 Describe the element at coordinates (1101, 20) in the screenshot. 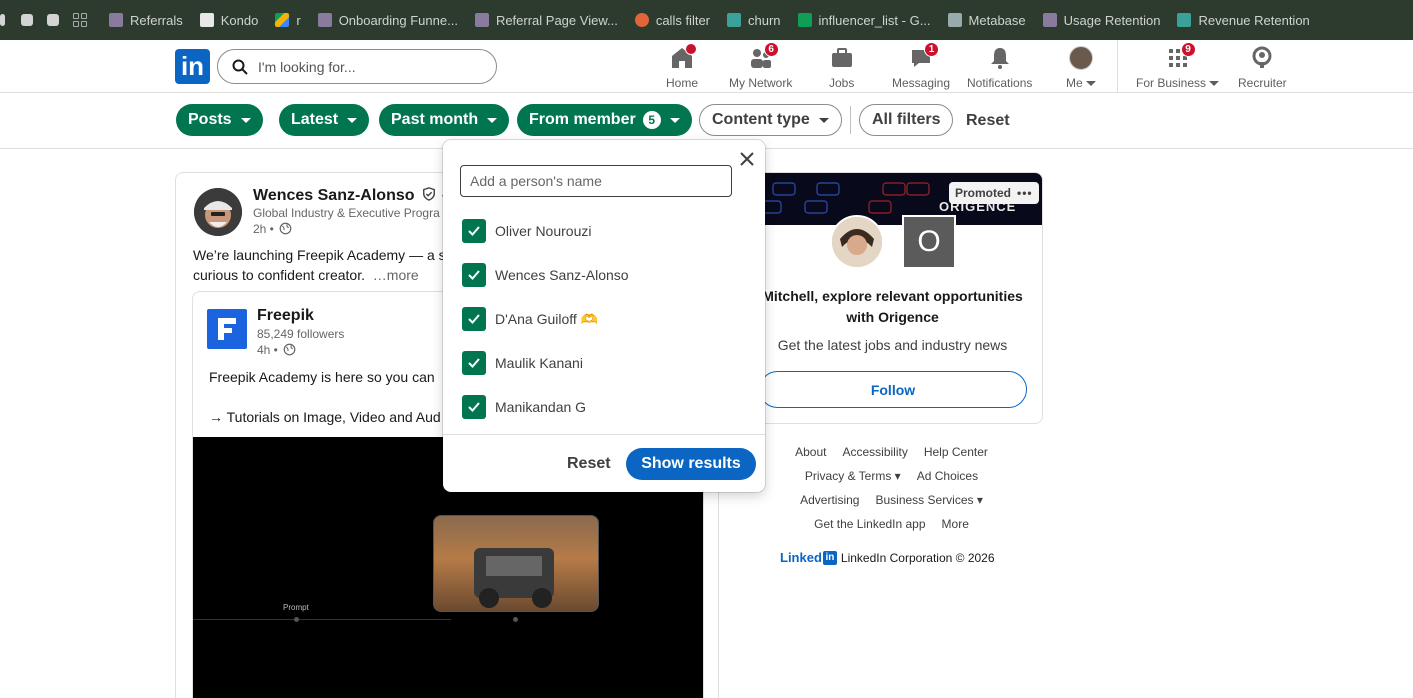

I see `bookmark: Usage Retention` at that location.